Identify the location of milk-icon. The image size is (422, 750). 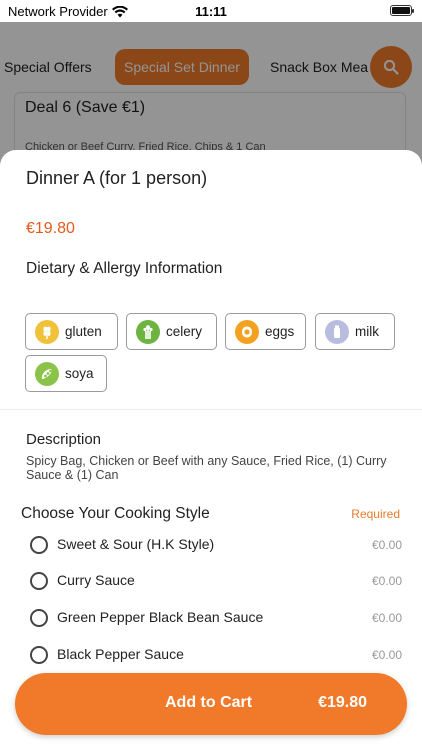
(337, 331).